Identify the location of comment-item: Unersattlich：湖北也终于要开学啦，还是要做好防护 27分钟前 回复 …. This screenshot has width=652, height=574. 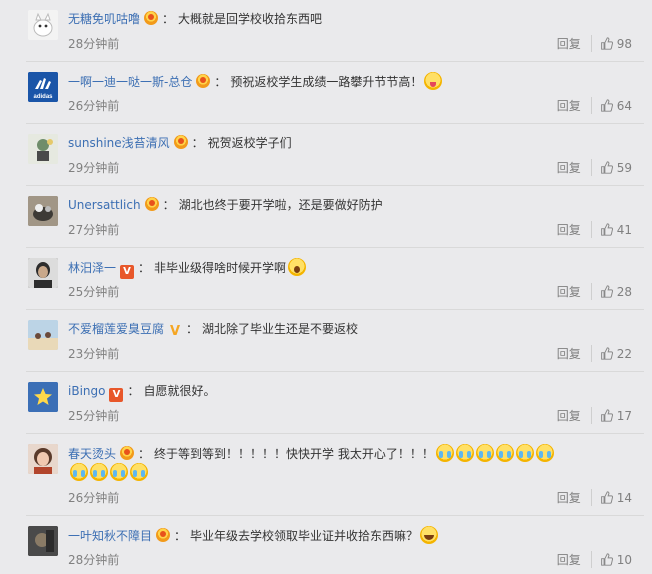
(326, 217).